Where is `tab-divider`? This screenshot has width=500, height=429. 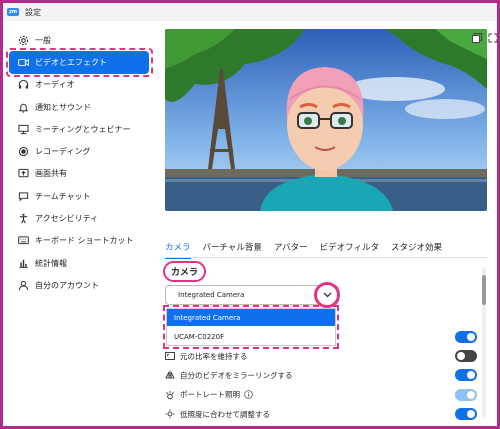 tab-divider is located at coordinates (326, 257).